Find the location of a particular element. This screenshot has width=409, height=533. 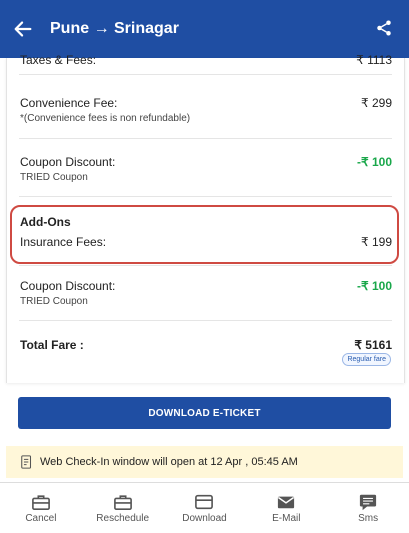

coupon-discount-amount: -₹ 100 is located at coordinates (374, 162).